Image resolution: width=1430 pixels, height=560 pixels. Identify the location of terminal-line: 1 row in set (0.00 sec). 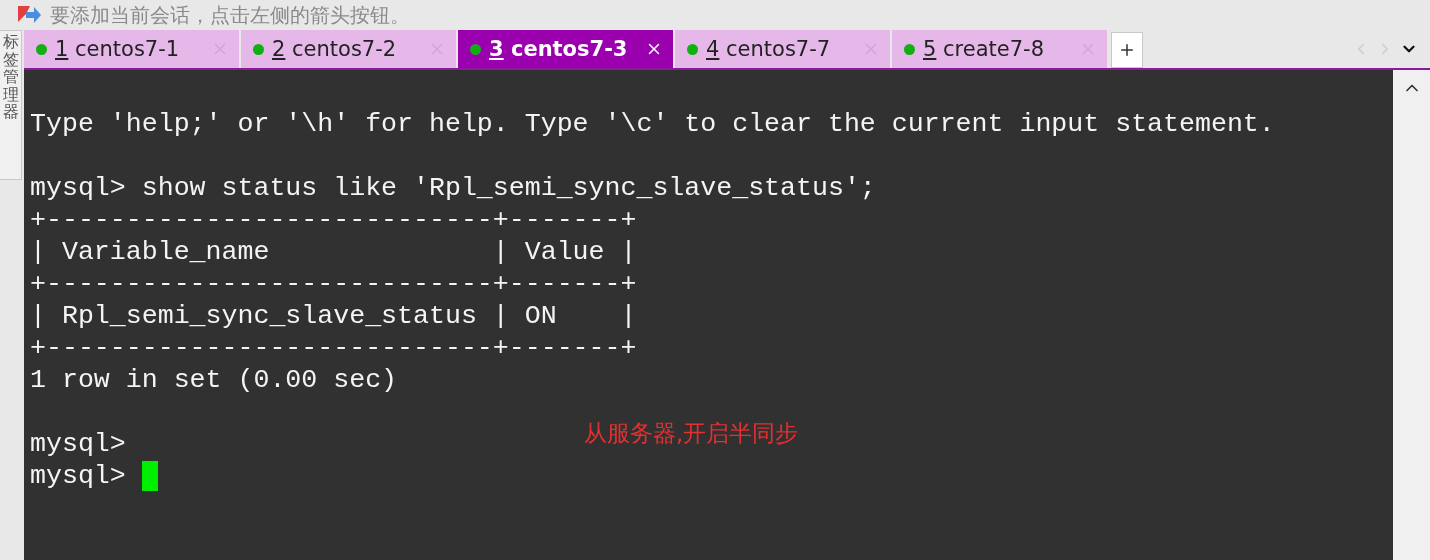
(214, 380).